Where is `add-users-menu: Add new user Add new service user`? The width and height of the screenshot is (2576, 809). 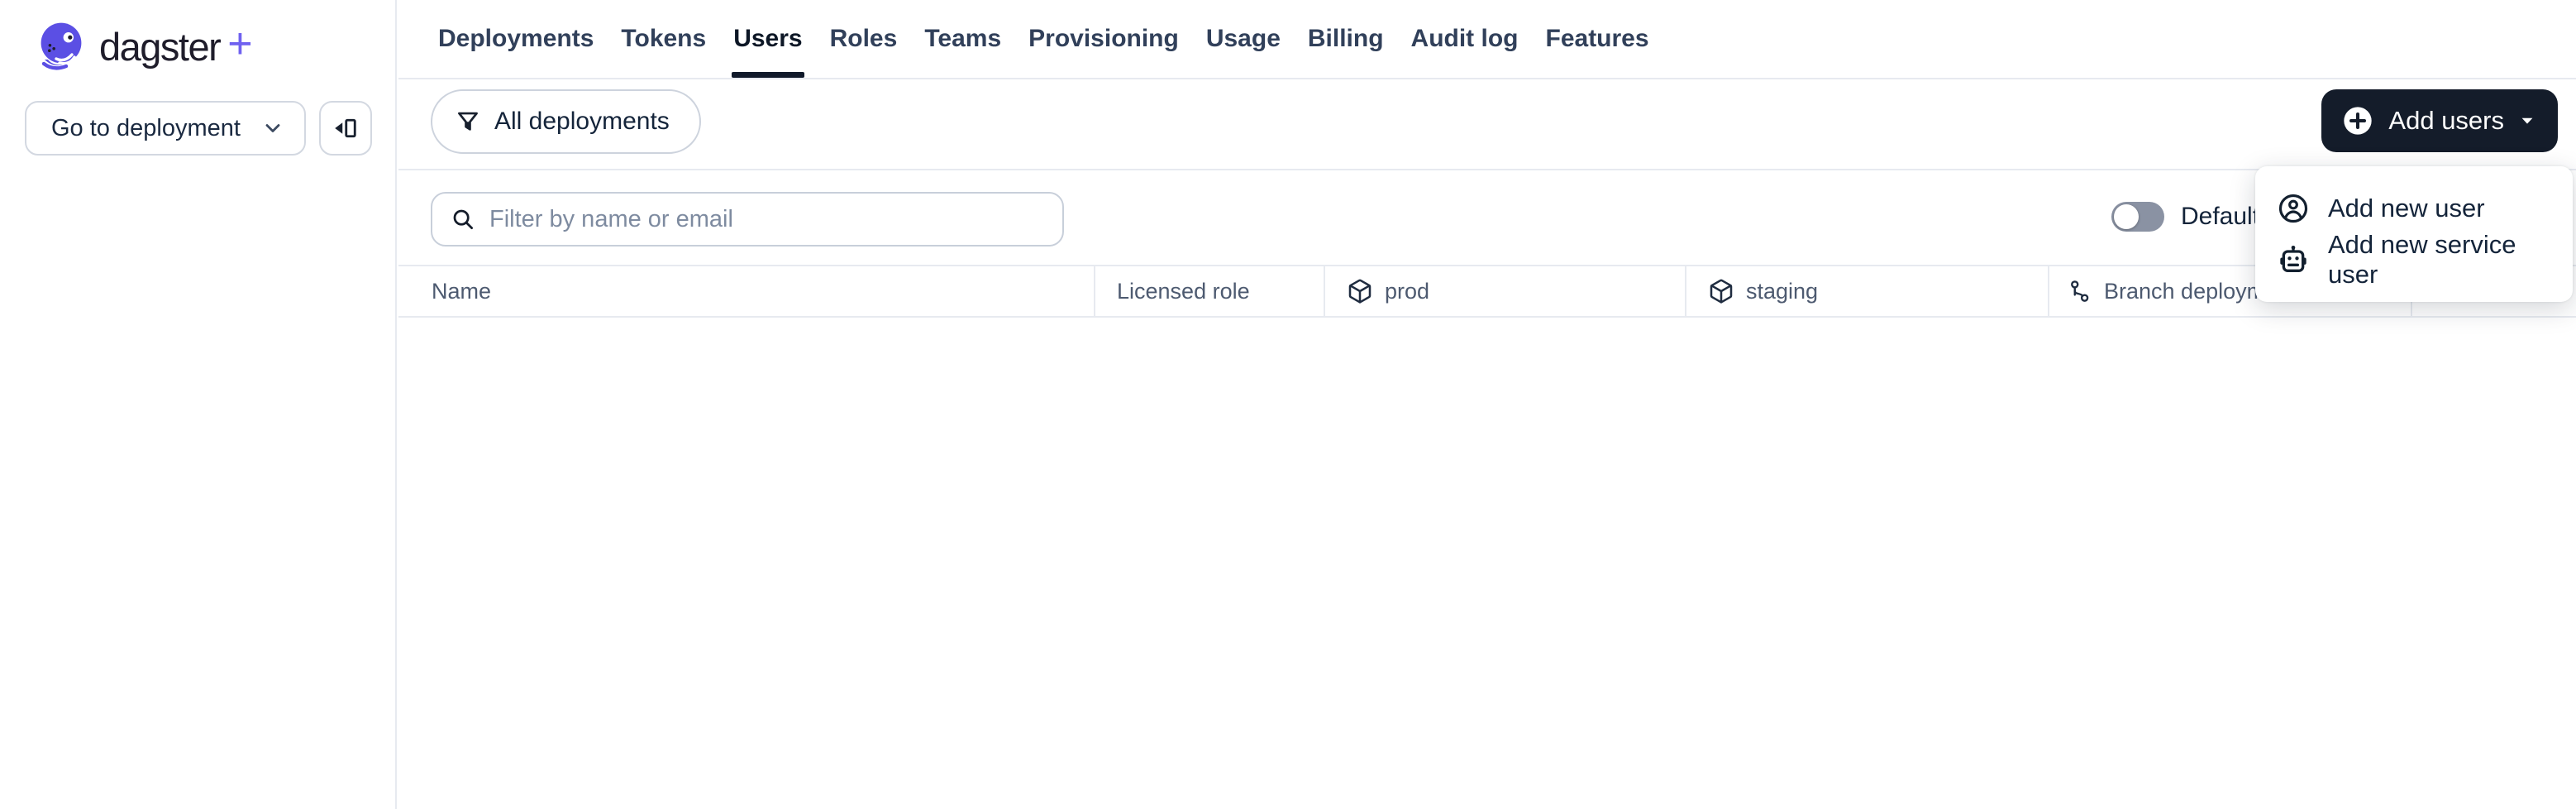
add-users-menu: Add new user Add new service user is located at coordinates (2414, 234).